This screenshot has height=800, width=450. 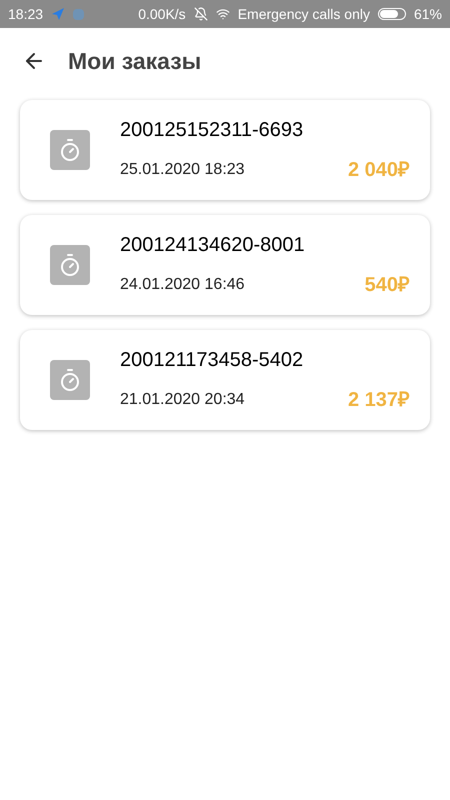 What do you see at coordinates (225, 150) in the screenshot?
I see `order-card: 200125152311-6693 25.01.2020 18:23 2 040₽` at bounding box center [225, 150].